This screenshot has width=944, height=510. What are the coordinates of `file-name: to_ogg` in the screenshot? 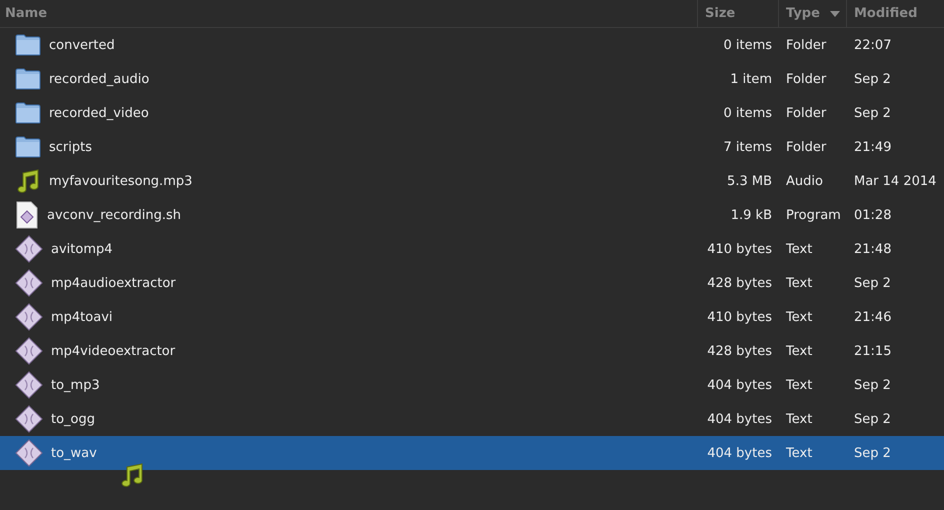 It's located at (73, 419).